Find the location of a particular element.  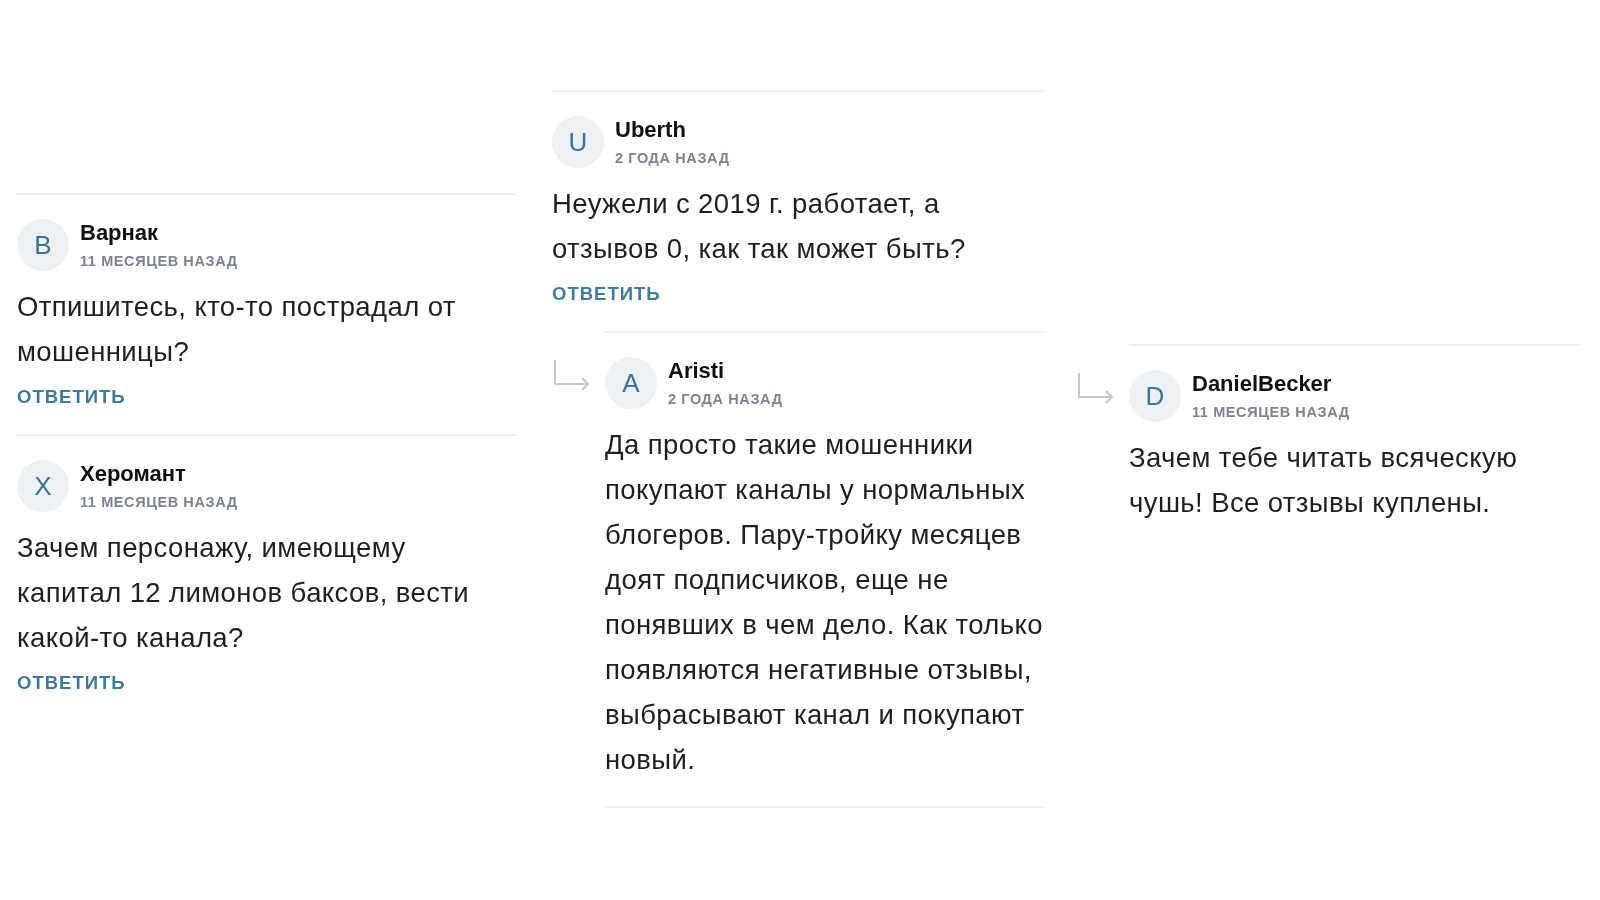

author-name: Варнак is located at coordinates (120, 233).